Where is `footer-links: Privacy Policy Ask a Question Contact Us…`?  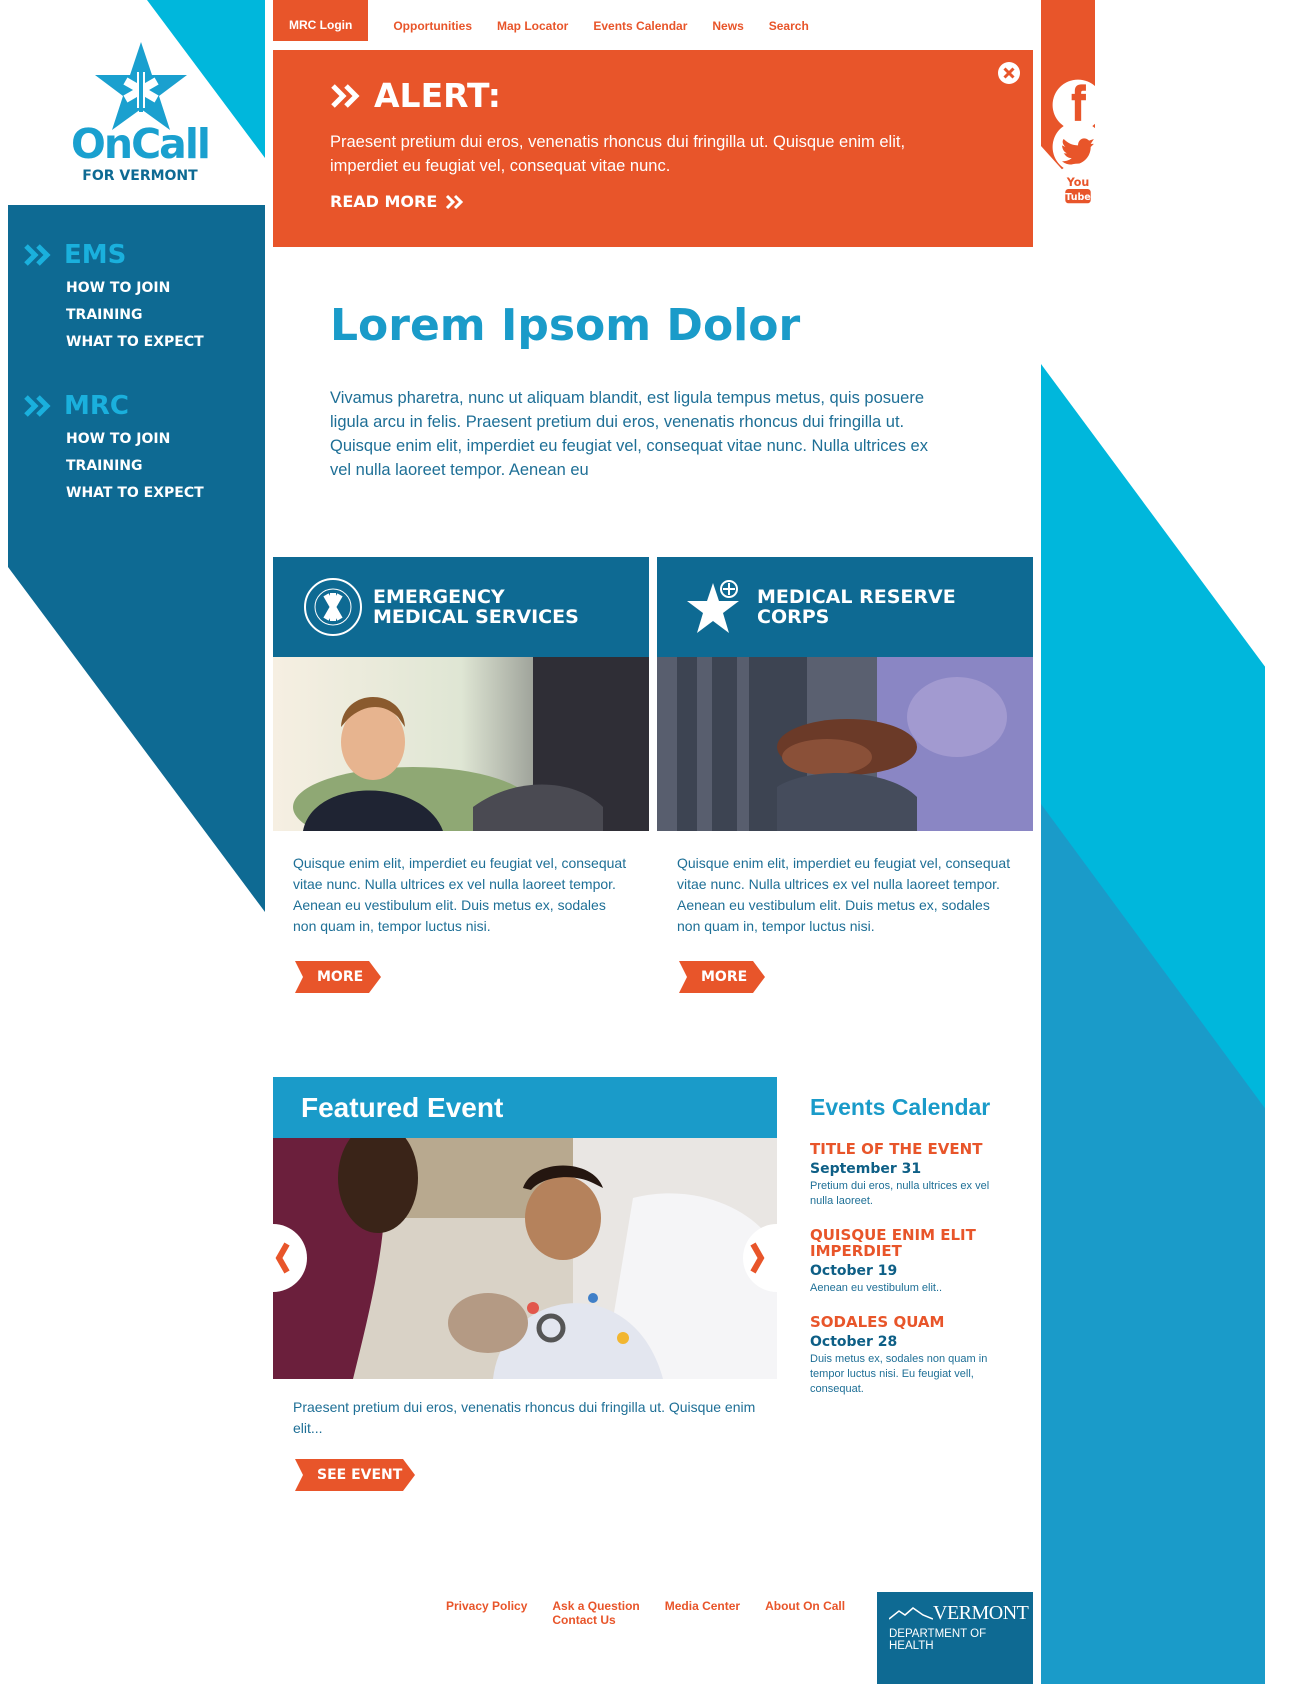
footer-links: Privacy Policy Ask a Question Contact Us… is located at coordinates (658, 1613).